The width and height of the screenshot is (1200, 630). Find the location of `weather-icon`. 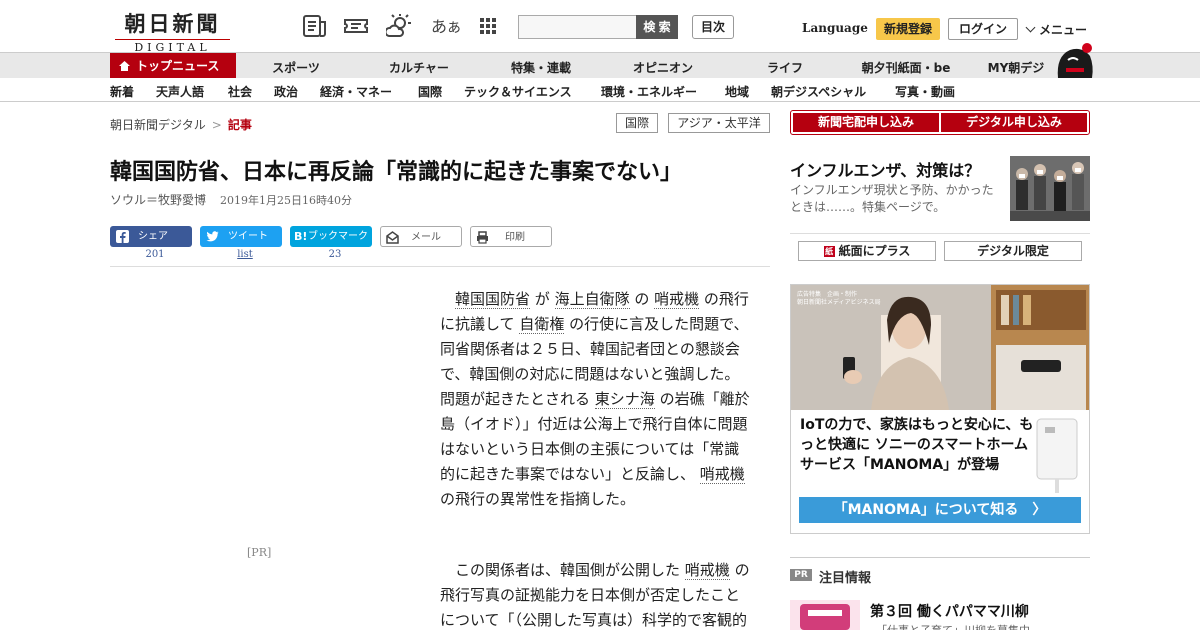

weather-icon is located at coordinates (399, 26).